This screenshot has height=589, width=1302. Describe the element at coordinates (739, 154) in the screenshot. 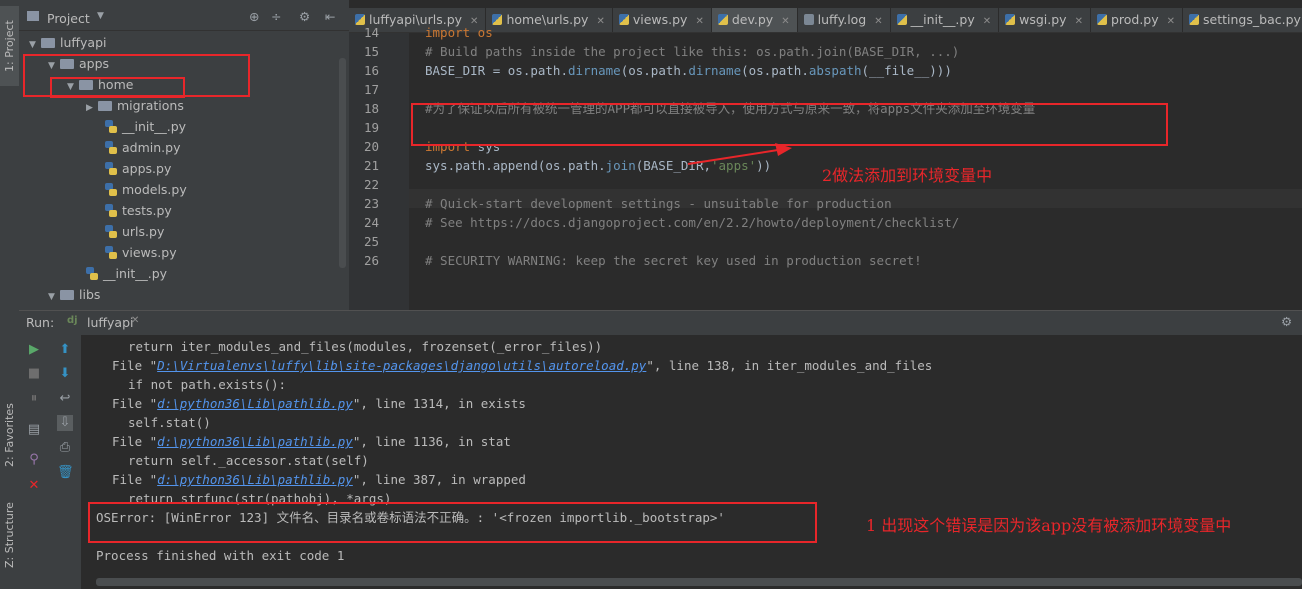

I see `annotation-arrow` at that location.